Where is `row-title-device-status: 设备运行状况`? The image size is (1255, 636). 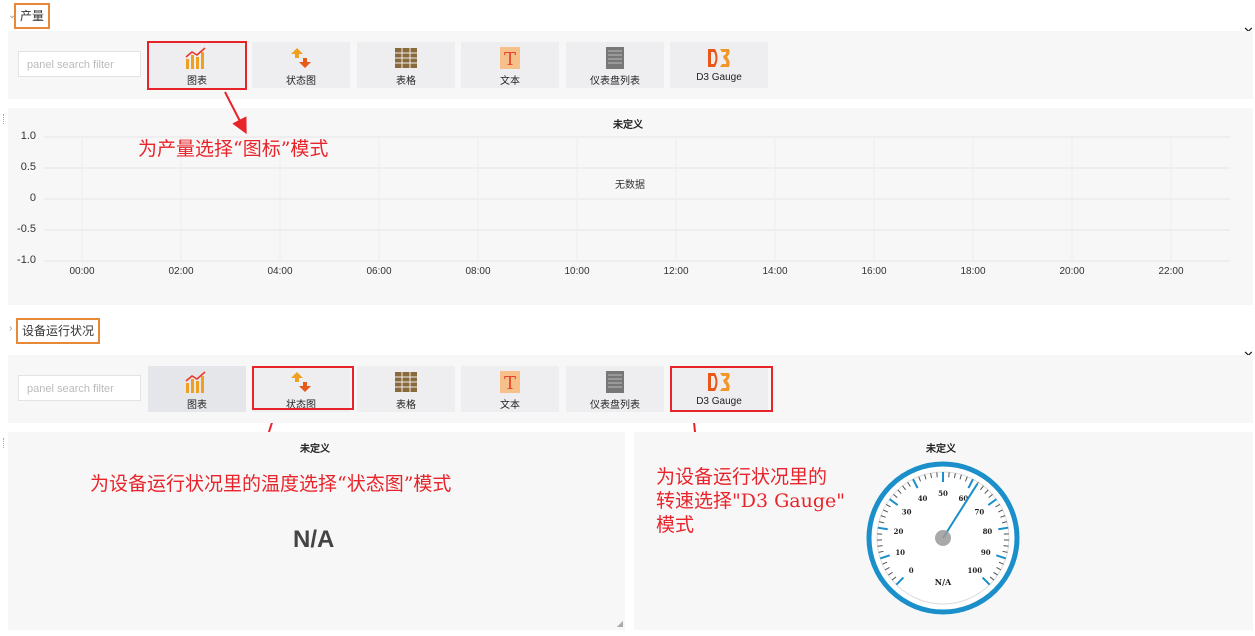
row-title-device-status: 设备运行状况 is located at coordinates (58, 331).